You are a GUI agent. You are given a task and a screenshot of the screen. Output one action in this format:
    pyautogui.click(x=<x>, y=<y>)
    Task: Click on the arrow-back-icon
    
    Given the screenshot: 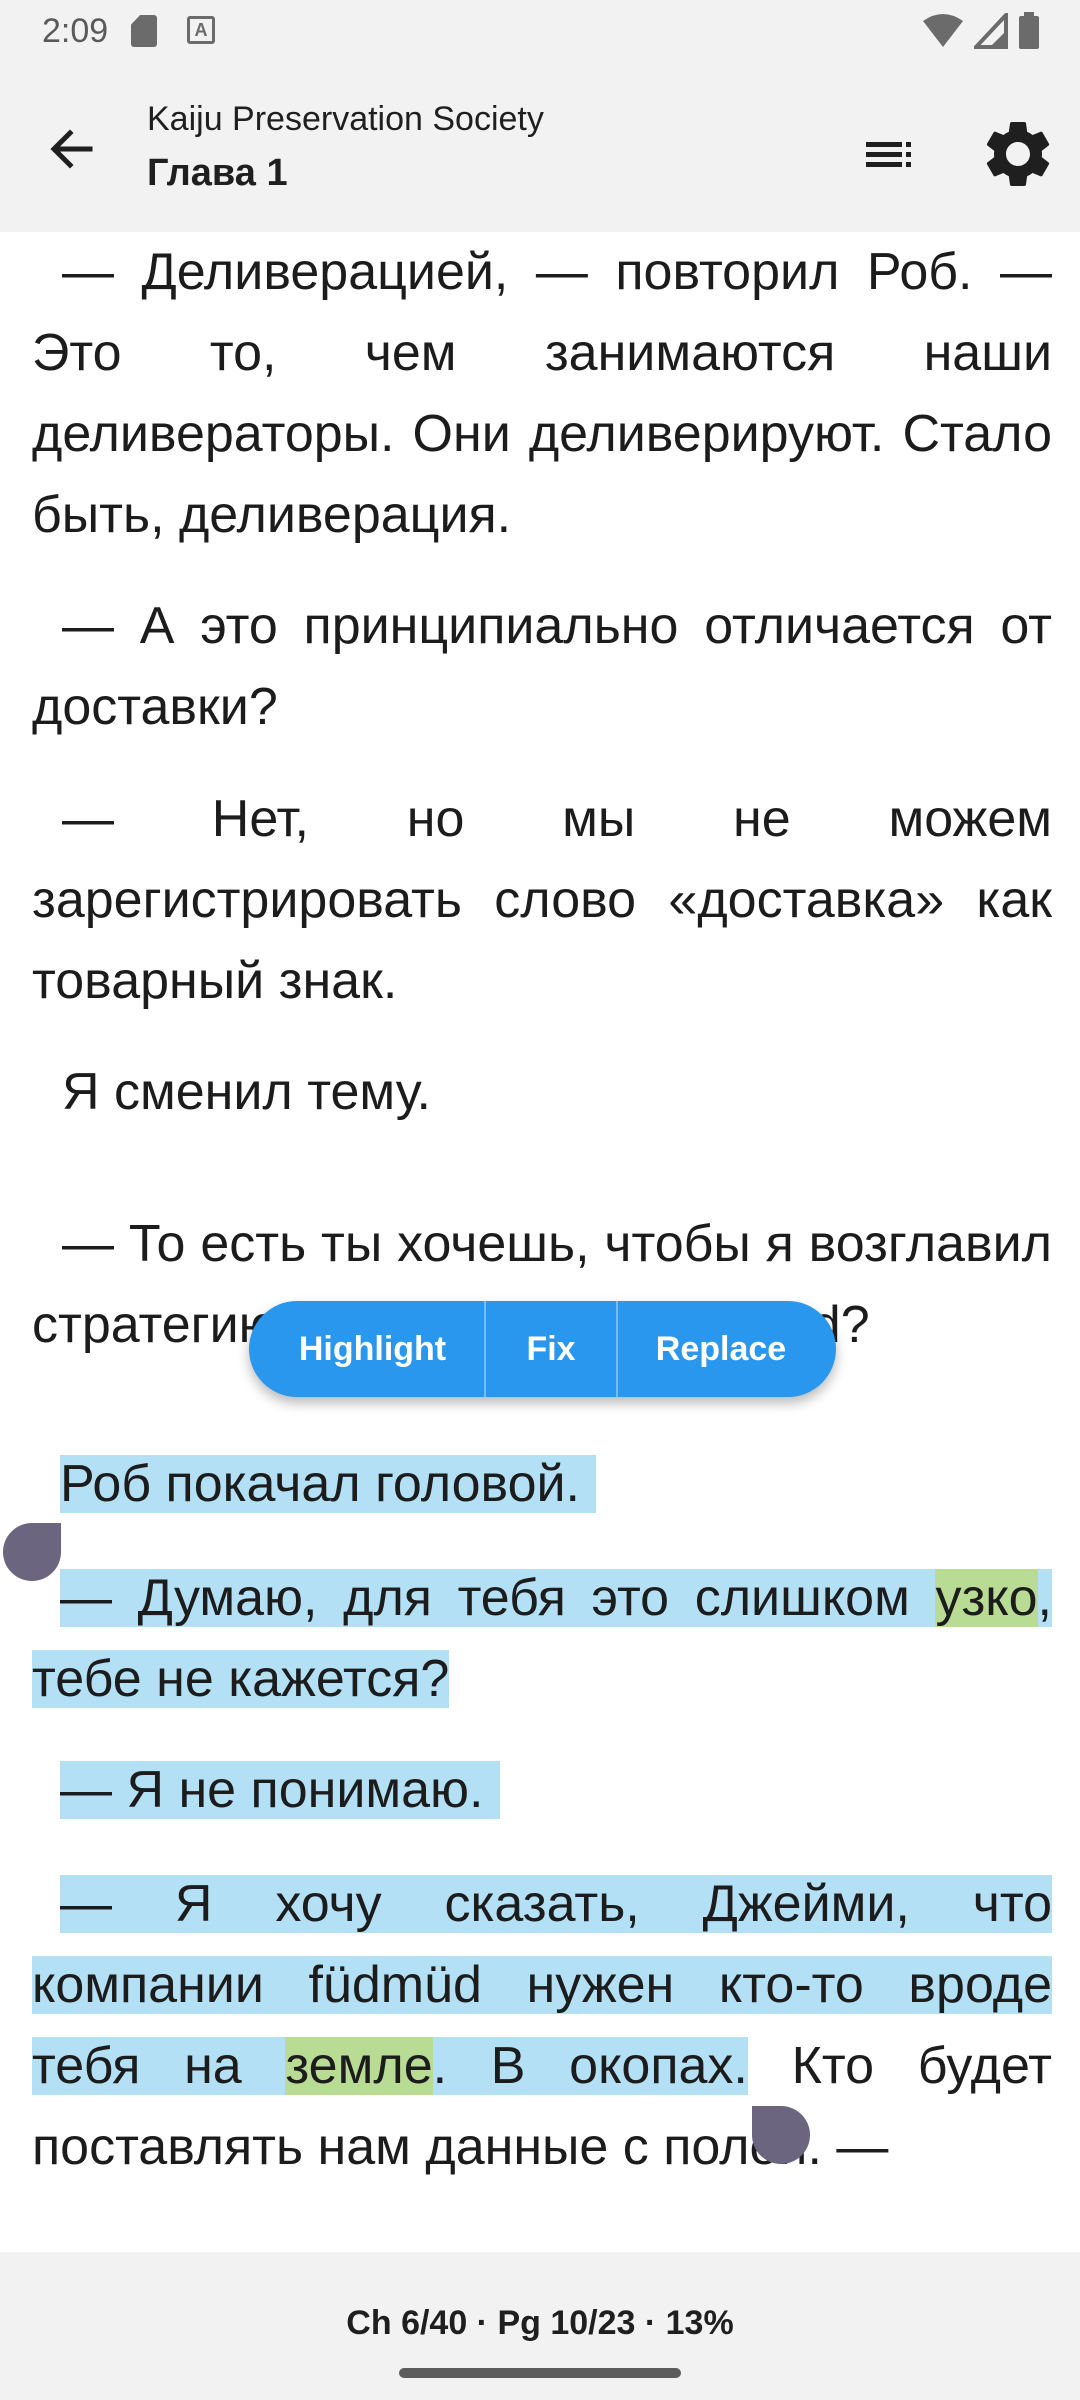 What is the action you would take?
    pyautogui.click(x=71, y=149)
    